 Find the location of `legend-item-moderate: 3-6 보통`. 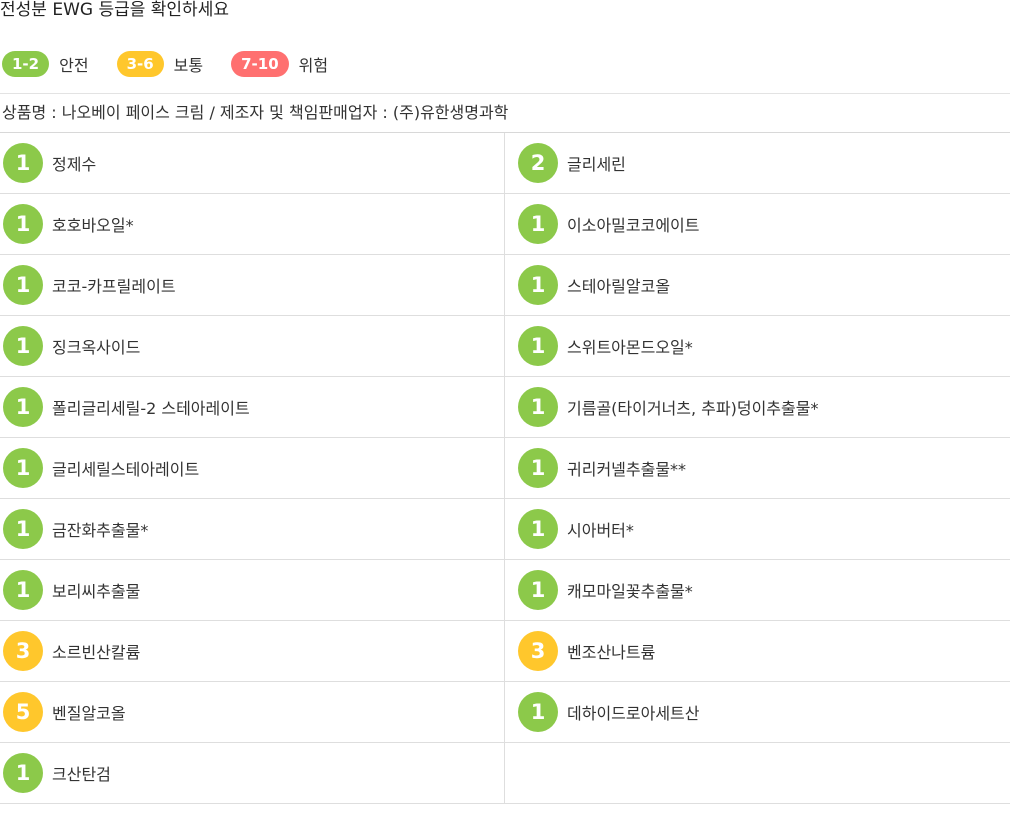

legend-item-moderate: 3-6 보통 is located at coordinates (160, 64).